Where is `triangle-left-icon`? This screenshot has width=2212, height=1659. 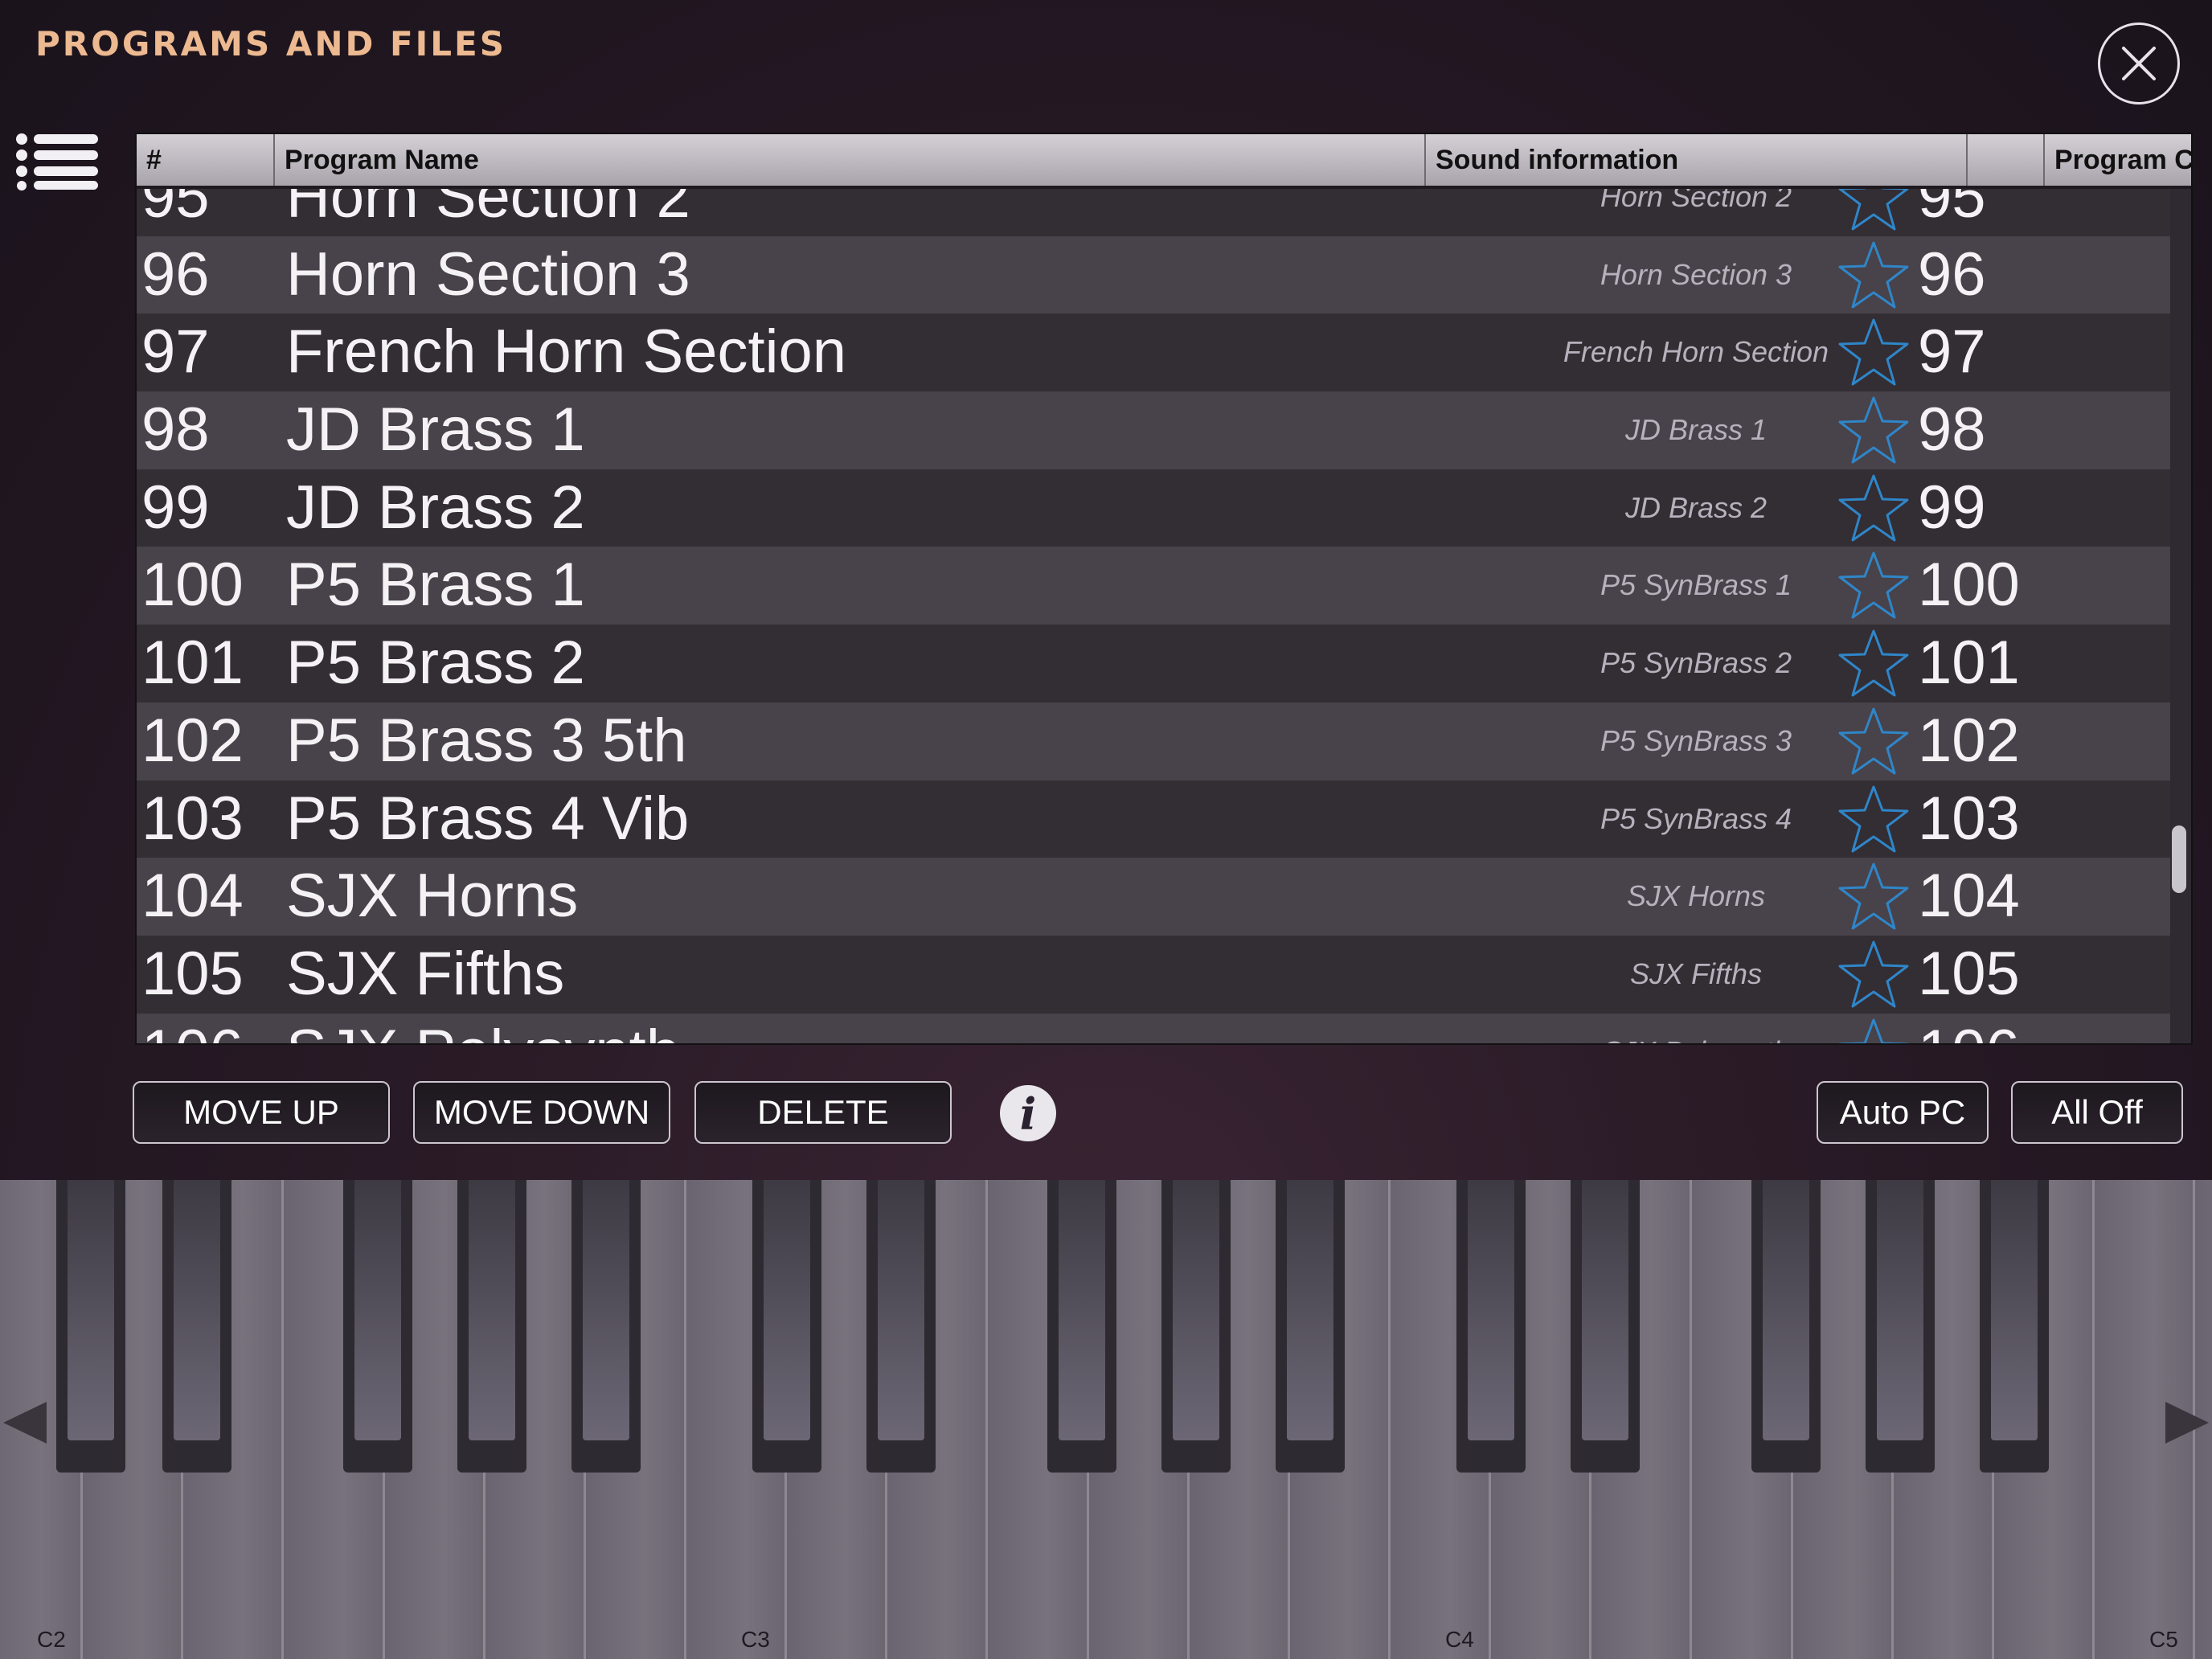 triangle-left-icon is located at coordinates (25, 1423).